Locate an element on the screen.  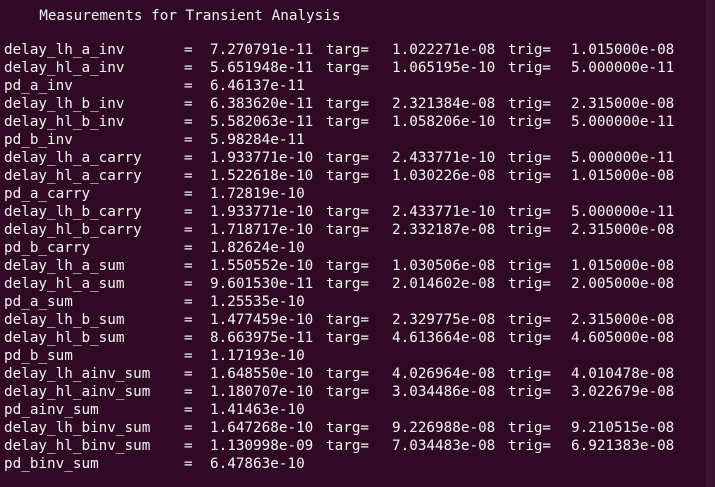
measurement-value: 9.601530e-11 is located at coordinates (262, 284).